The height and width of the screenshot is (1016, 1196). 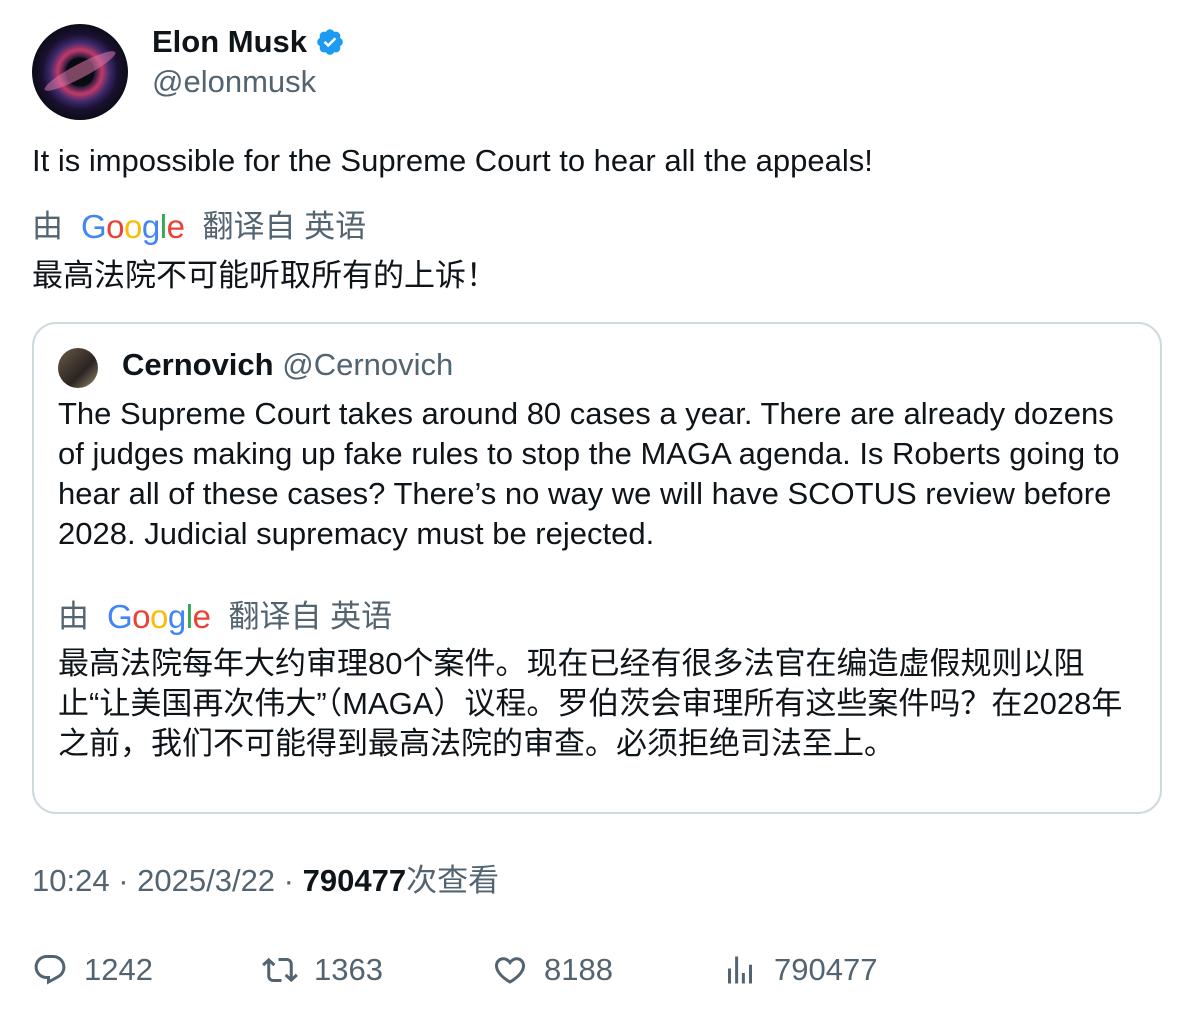 I want to click on views-button: 790477, so click(x=837, y=970).